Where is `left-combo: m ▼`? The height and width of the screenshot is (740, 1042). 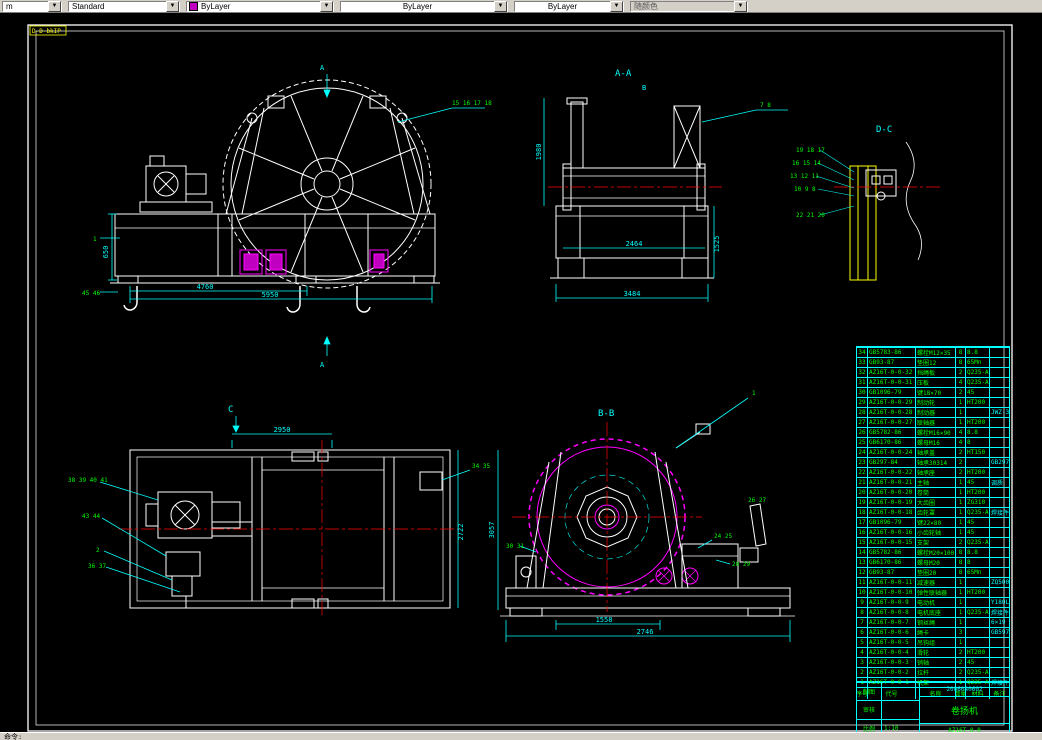 left-combo: m ▼ is located at coordinates (32, 6).